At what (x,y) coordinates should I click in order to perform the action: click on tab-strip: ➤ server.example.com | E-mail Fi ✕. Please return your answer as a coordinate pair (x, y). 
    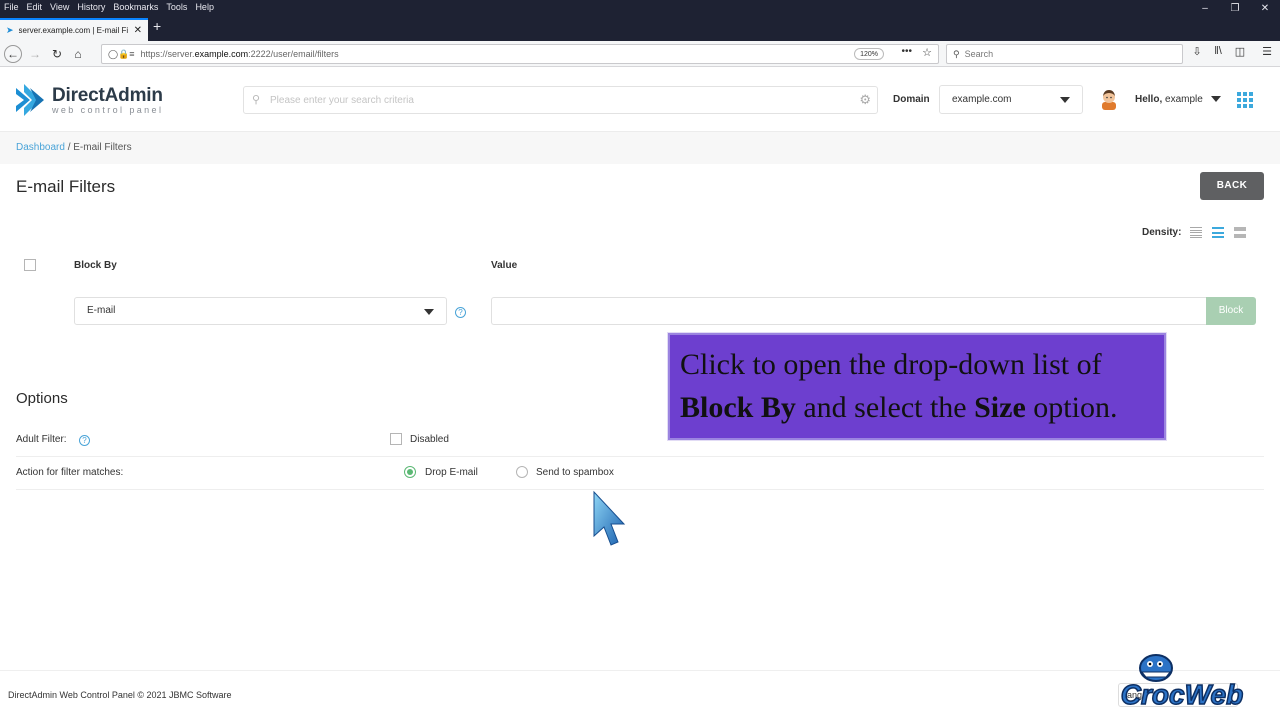
    Looking at the image, I should click on (640, 27).